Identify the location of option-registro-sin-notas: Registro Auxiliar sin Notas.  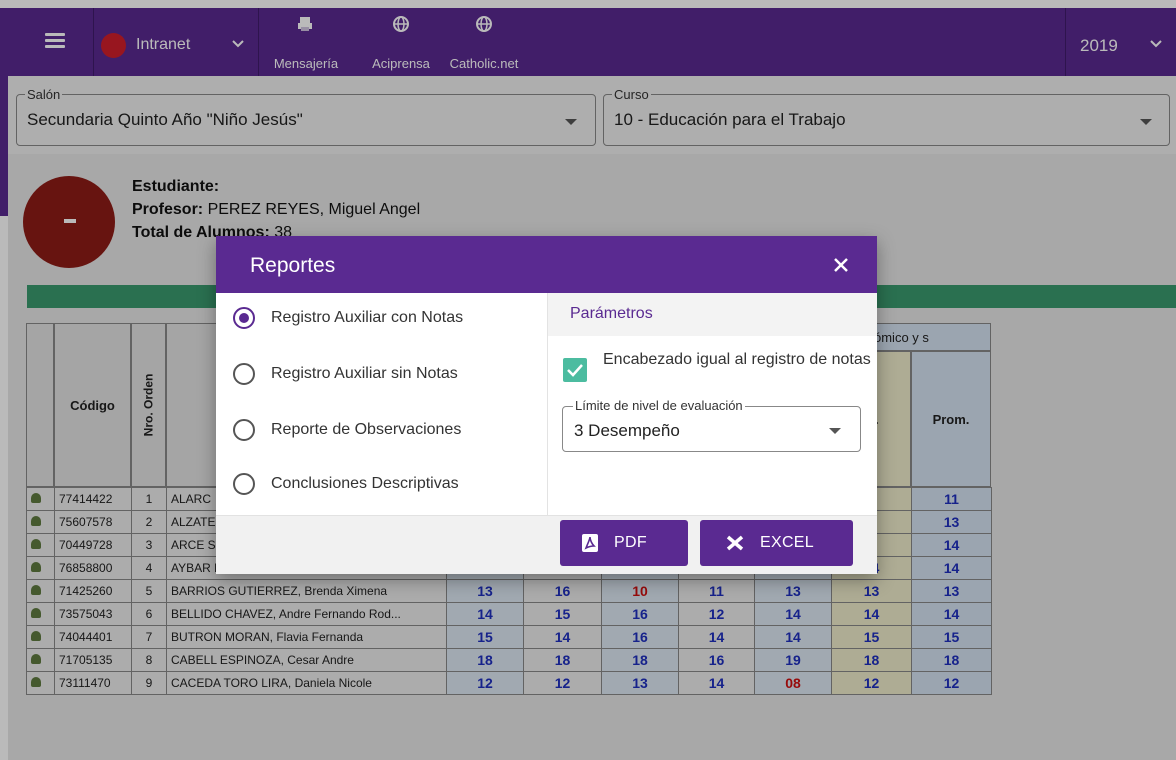
(345, 374).